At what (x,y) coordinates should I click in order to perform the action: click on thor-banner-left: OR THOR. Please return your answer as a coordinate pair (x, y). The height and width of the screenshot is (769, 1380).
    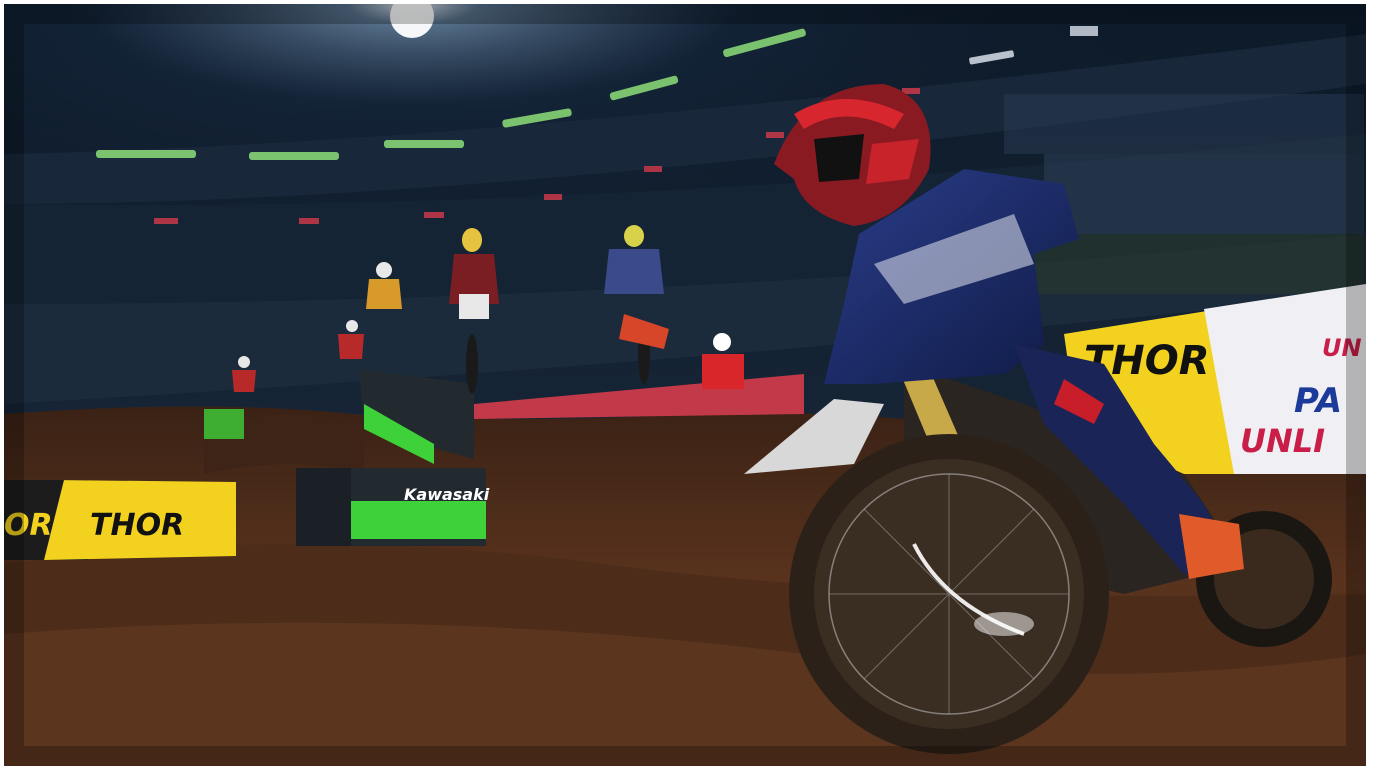
    Looking at the image, I should click on (120, 520).